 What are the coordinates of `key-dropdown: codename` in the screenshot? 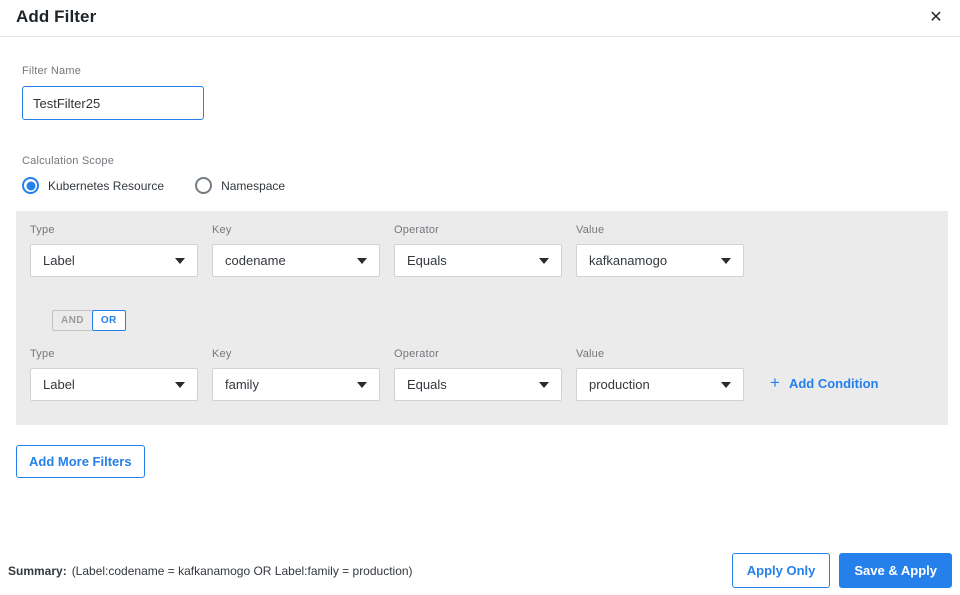 It's located at (296, 260).